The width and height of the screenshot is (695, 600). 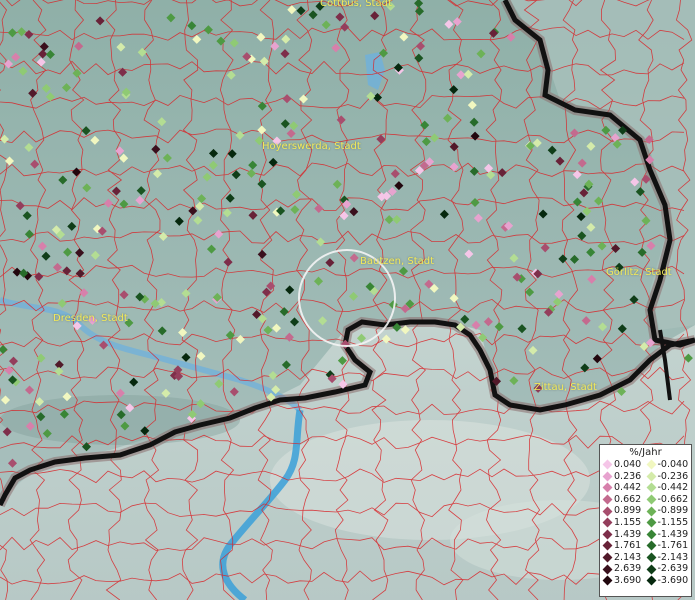 What do you see at coordinates (628, 546) in the screenshot?
I see `legend-label: 1.761` at bounding box center [628, 546].